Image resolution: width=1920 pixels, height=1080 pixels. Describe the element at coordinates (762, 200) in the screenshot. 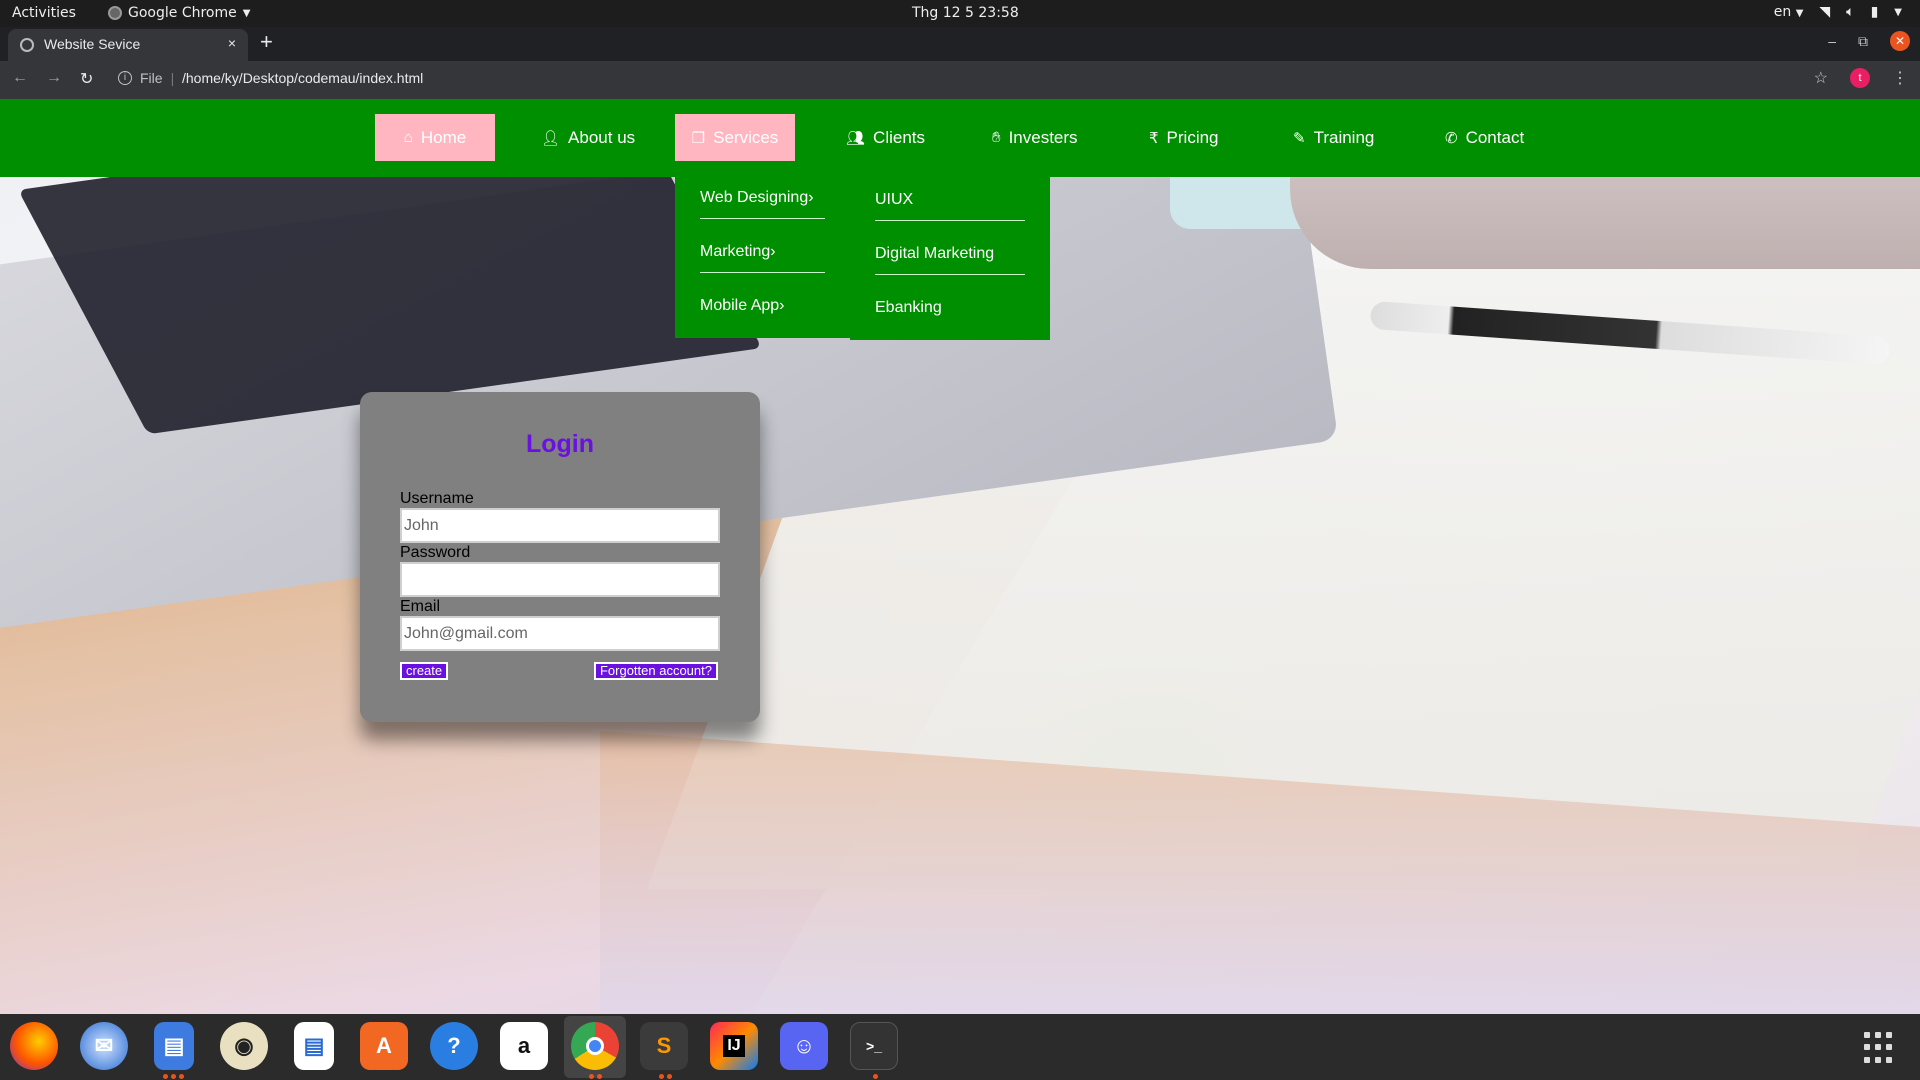

I see `dropdown-item-web-designing: Web Designing›` at that location.